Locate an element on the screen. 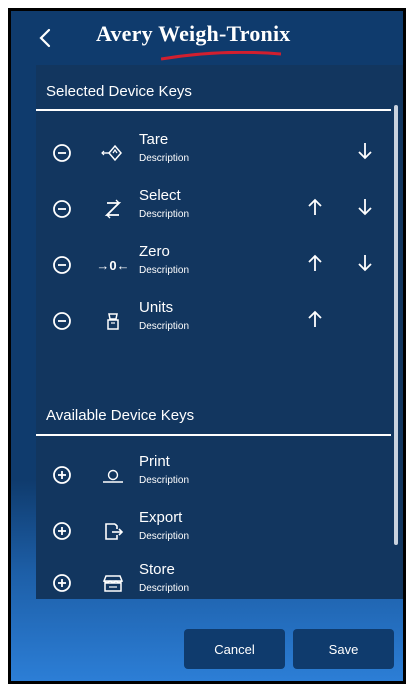 The width and height of the screenshot is (414, 689). remove-units-button is located at coordinates (62, 321).